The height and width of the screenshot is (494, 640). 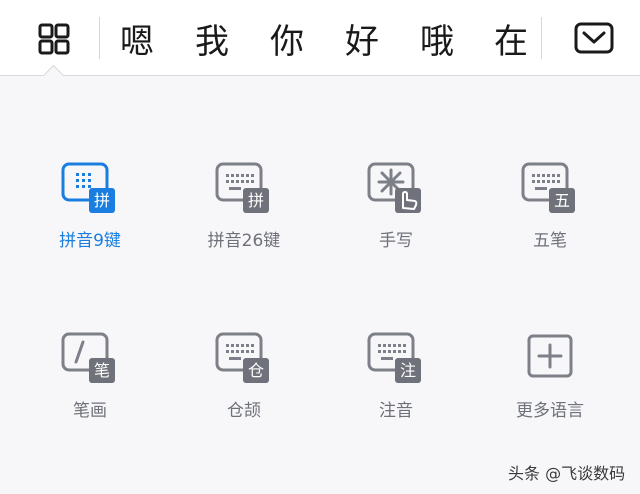 I want to click on mode-label: 拼音26键, so click(x=244, y=241).